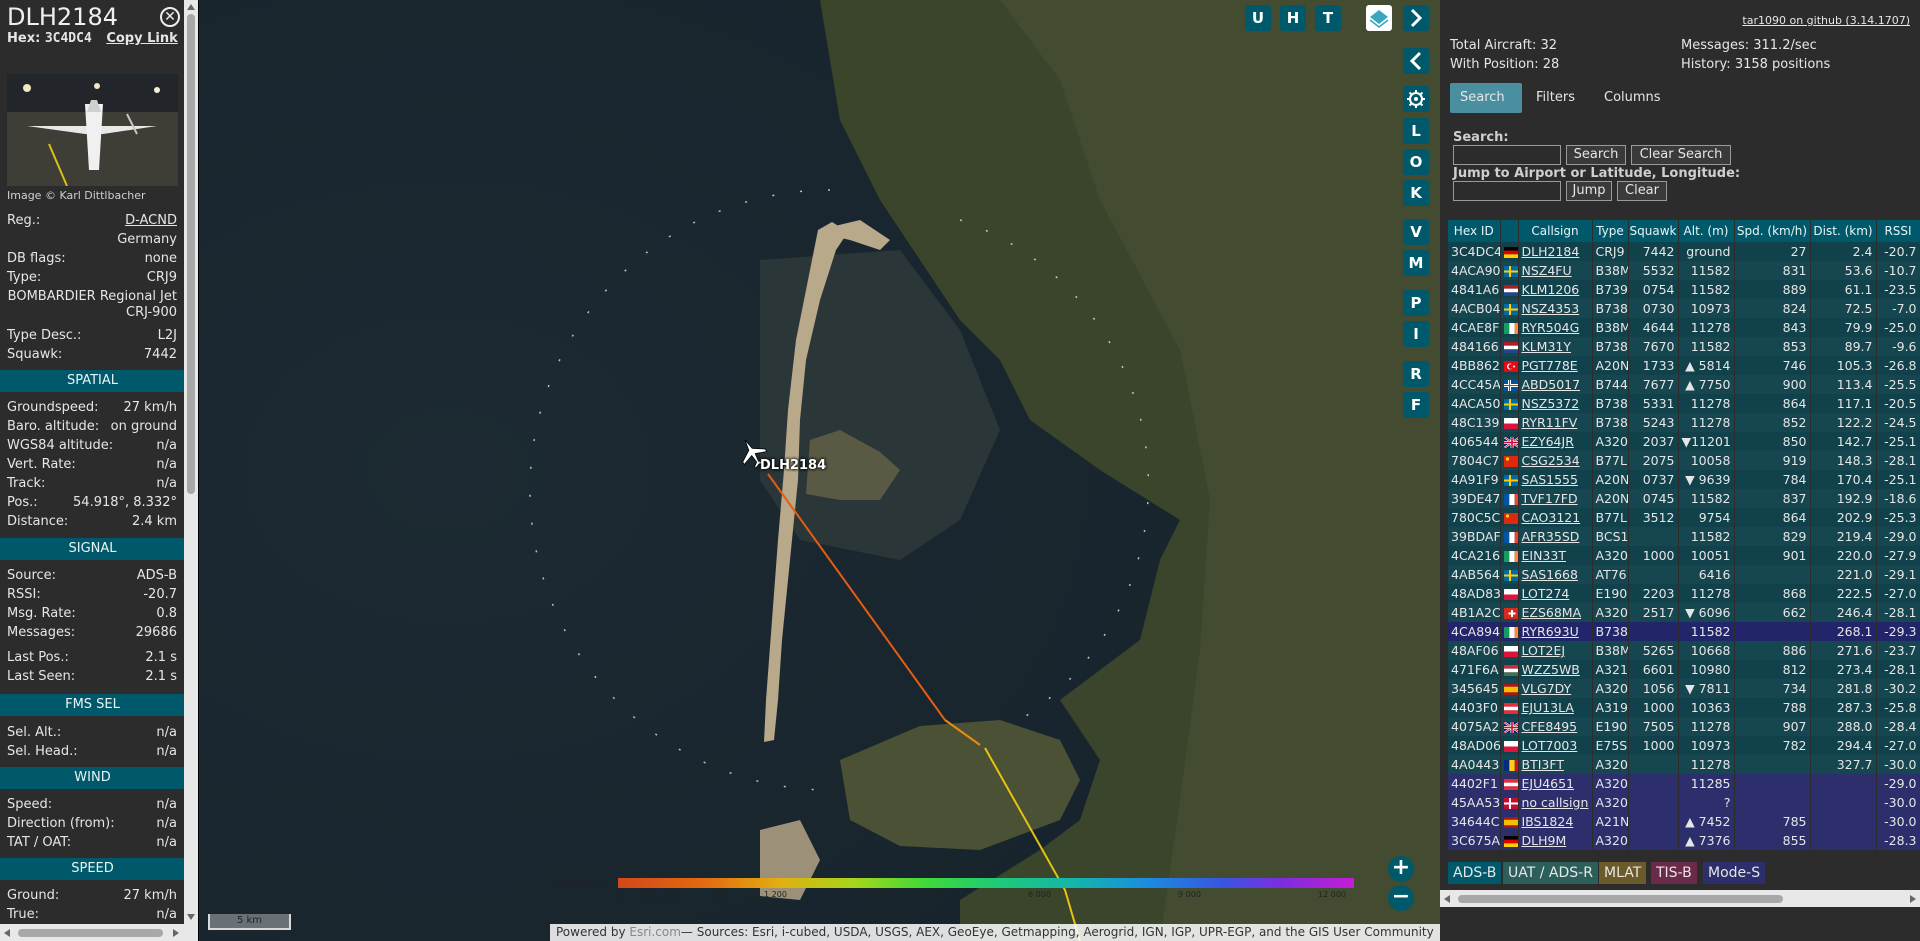 The height and width of the screenshot is (941, 1920). What do you see at coordinates (1416, 374) in the screenshot?
I see `toggle-r-button: R` at bounding box center [1416, 374].